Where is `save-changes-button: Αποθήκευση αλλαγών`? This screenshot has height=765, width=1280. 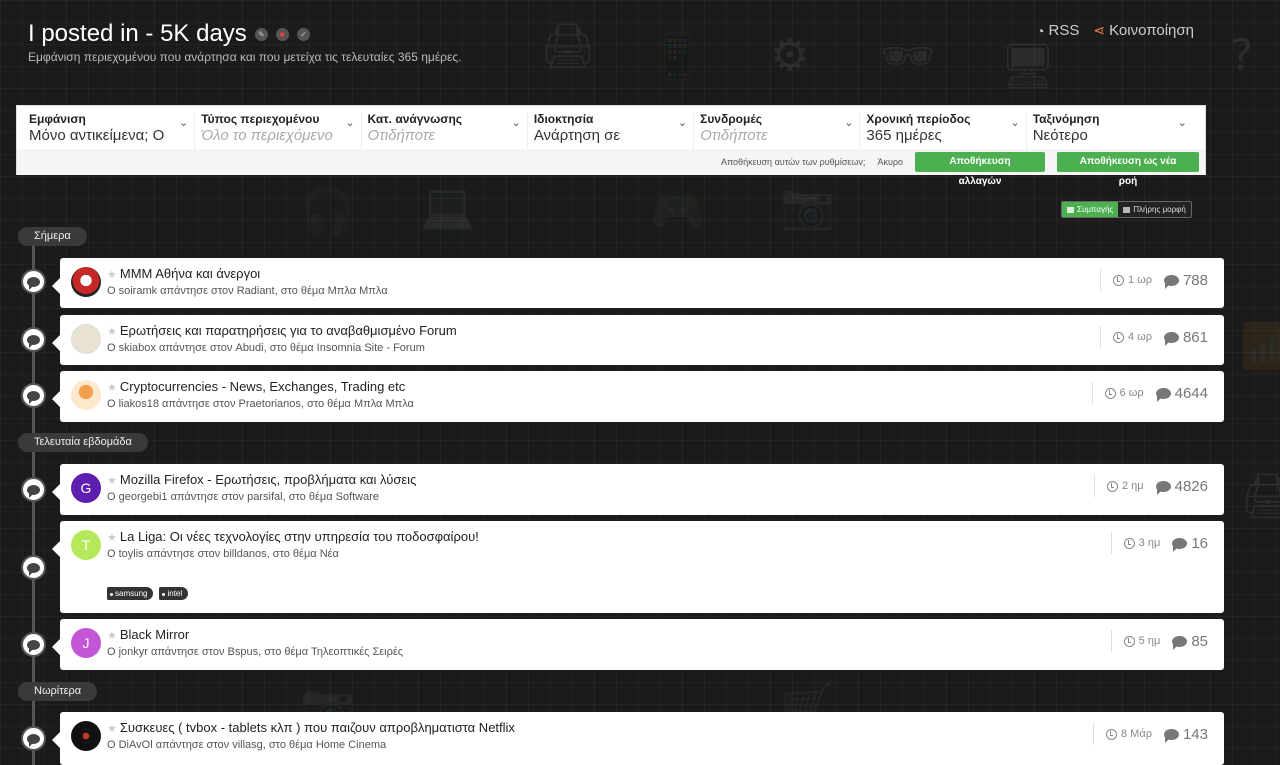 save-changes-button: Αποθήκευση αλλαγών is located at coordinates (980, 169).